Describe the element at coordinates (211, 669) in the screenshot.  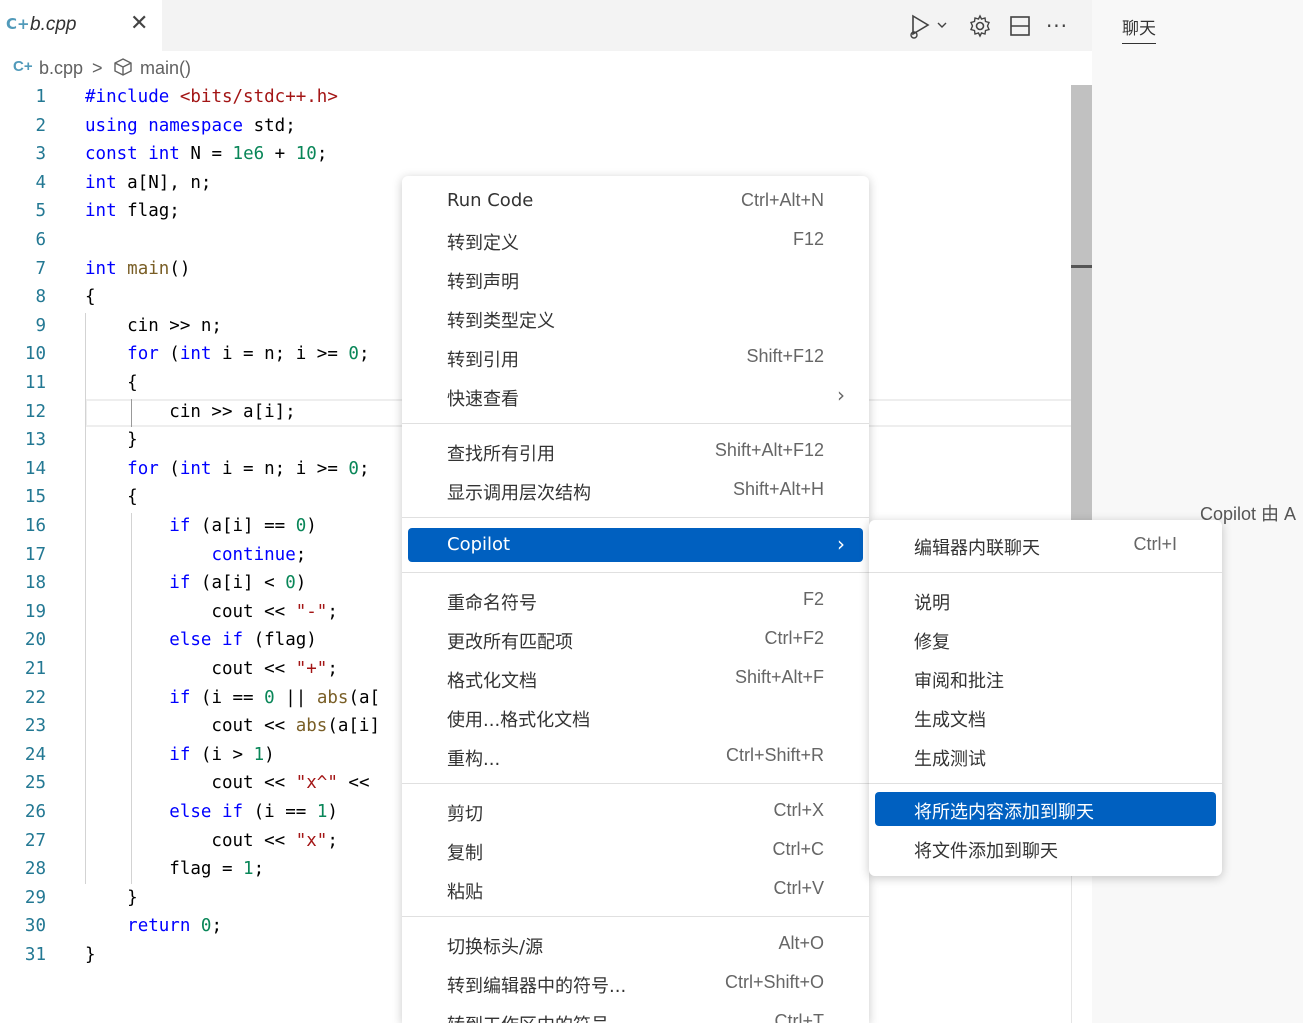
I see `code-line: cout << "+";` at that location.